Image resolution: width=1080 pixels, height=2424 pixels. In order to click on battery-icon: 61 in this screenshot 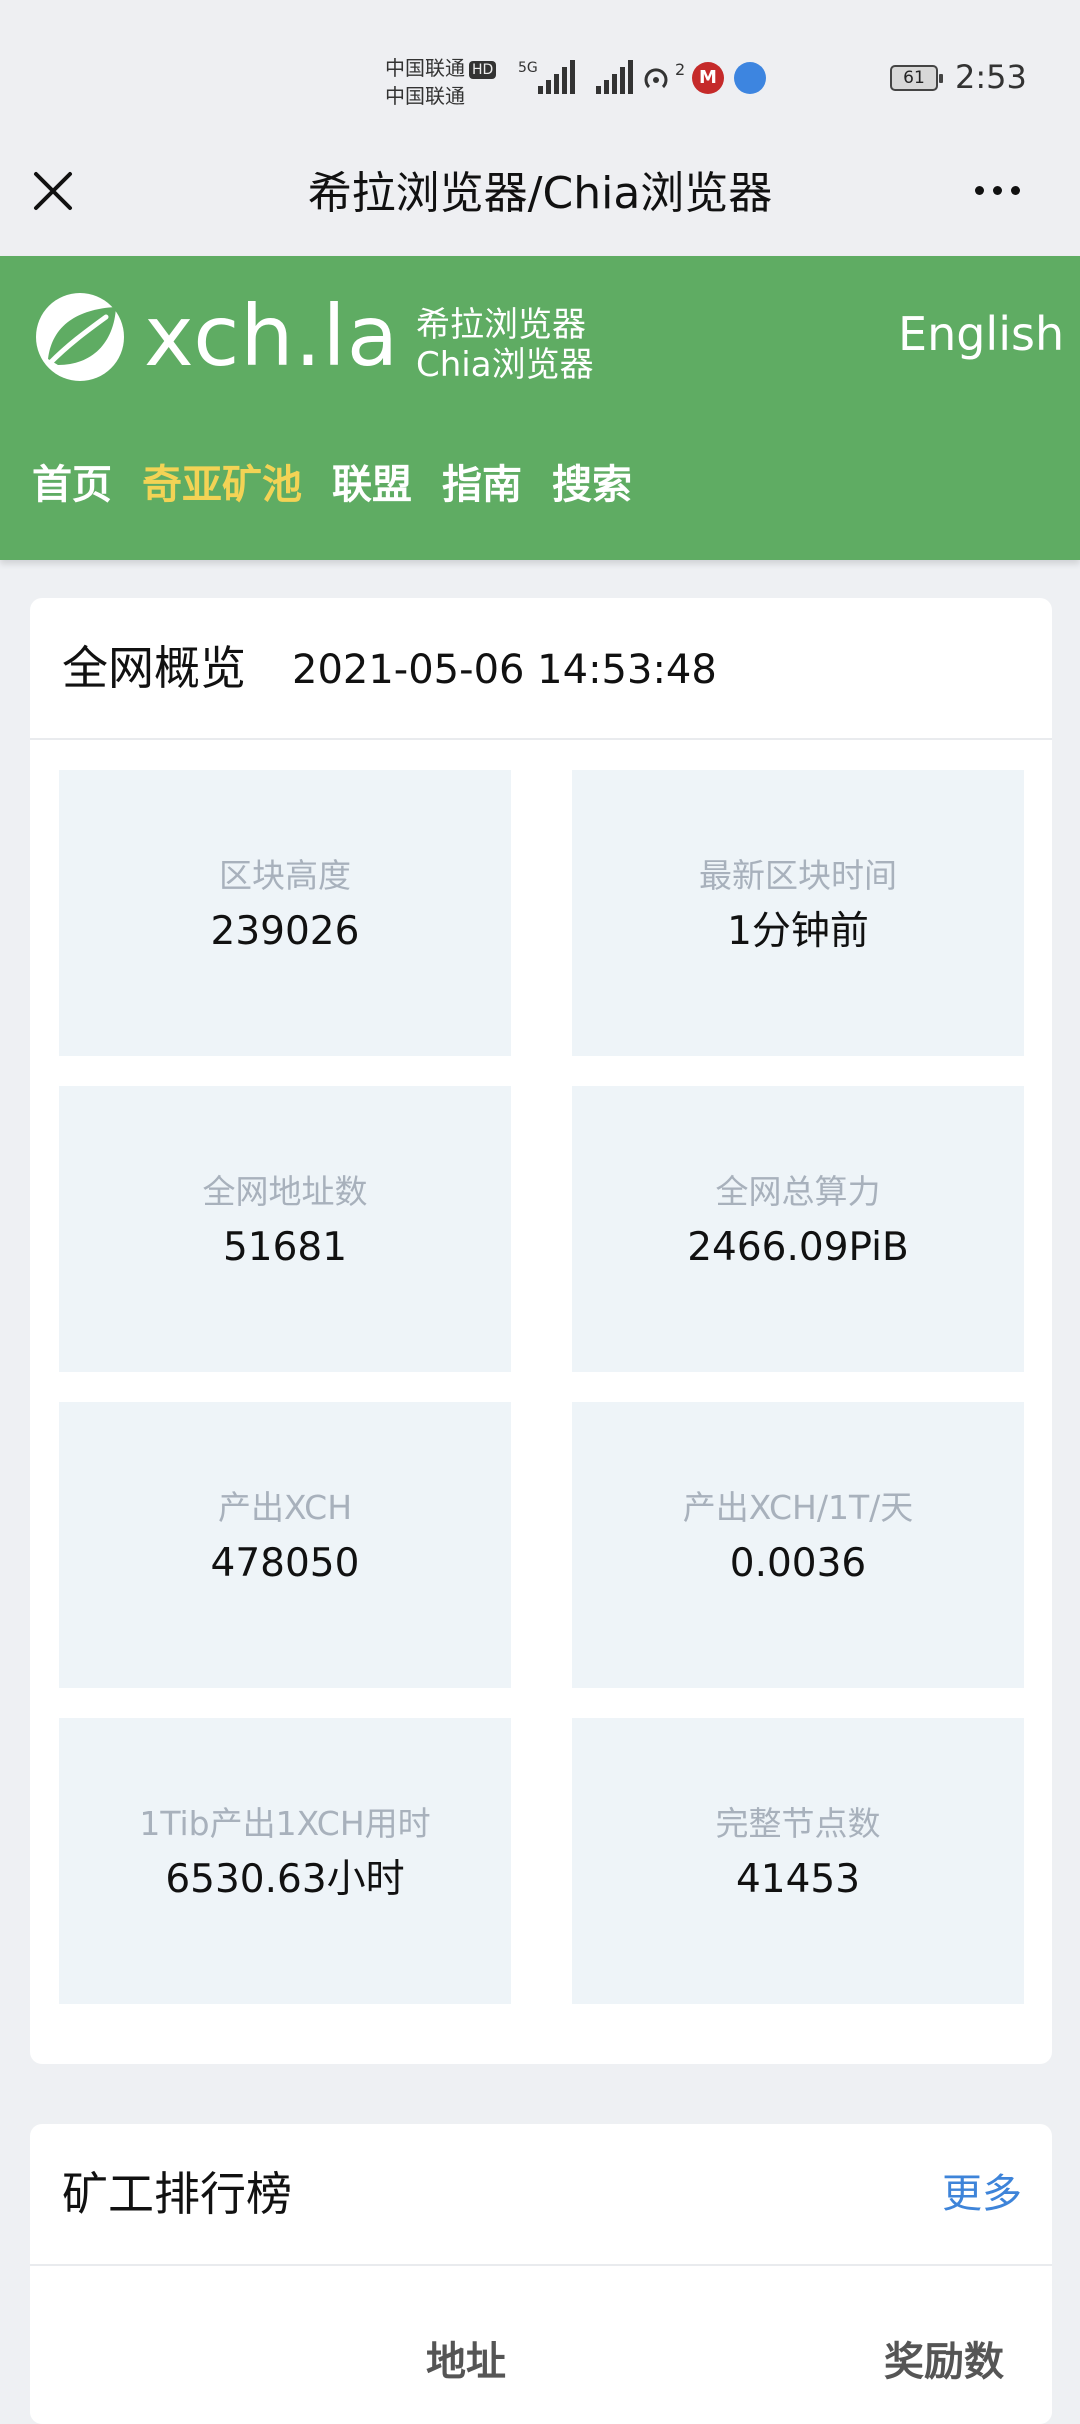, I will do `click(916, 78)`.